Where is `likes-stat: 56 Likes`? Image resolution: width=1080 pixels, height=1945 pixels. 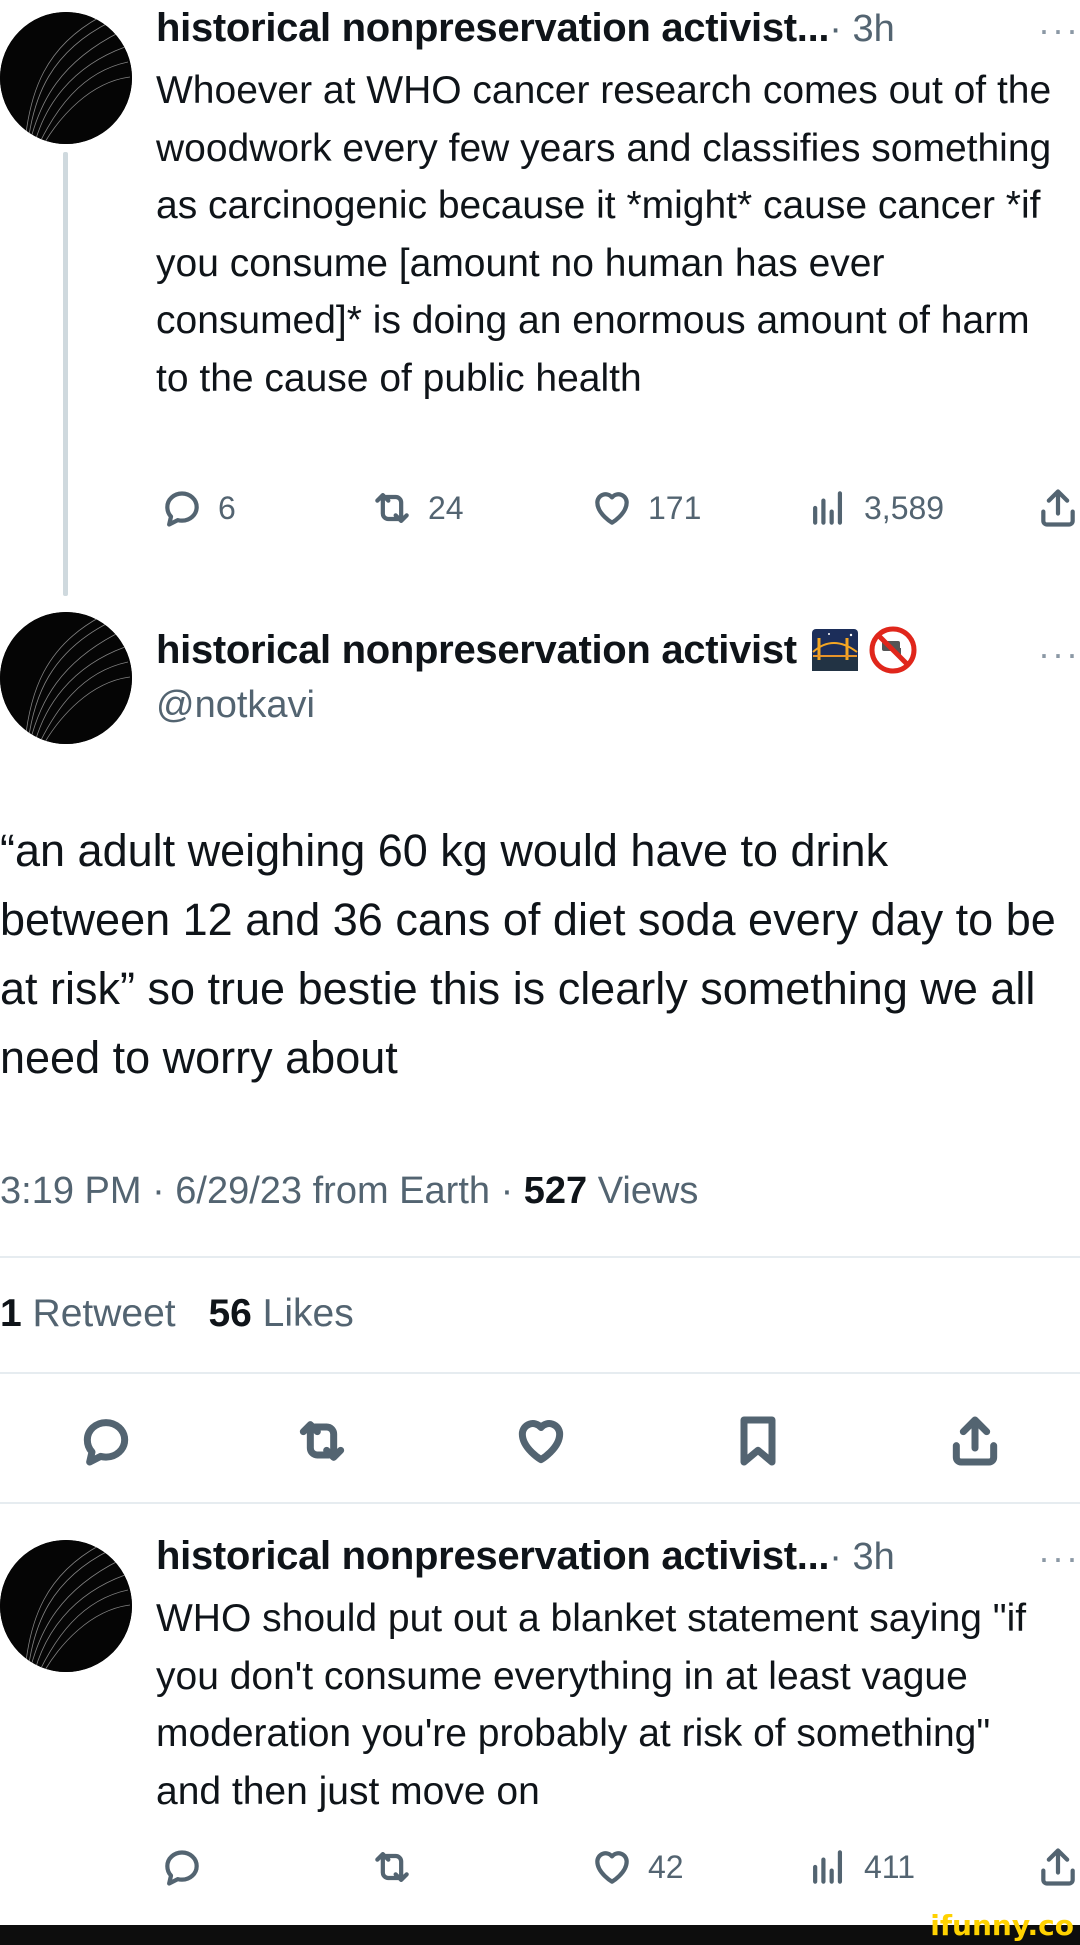
likes-stat: 56 Likes is located at coordinates (280, 1313).